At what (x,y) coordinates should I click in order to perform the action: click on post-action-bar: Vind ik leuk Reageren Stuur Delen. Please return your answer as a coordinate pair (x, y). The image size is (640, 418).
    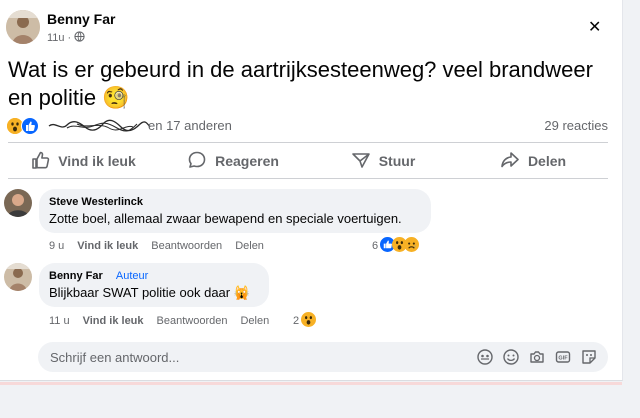
    Looking at the image, I should click on (308, 161).